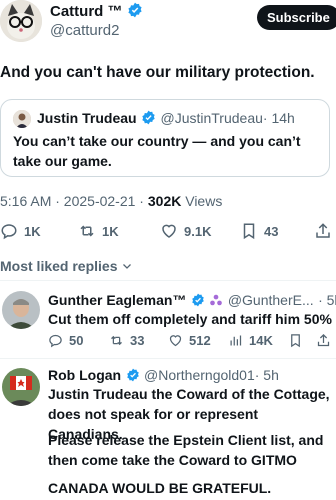  I want to click on repost-button: 33, so click(126, 340).